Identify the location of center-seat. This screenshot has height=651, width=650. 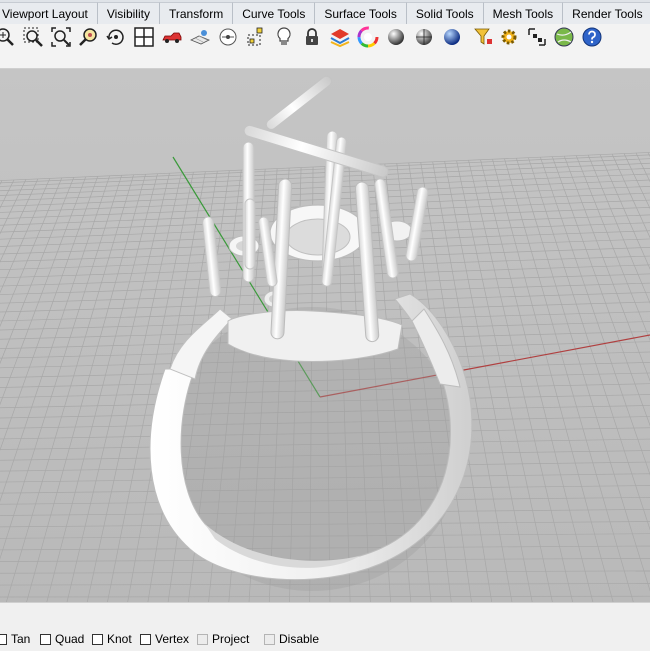
(318, 237).